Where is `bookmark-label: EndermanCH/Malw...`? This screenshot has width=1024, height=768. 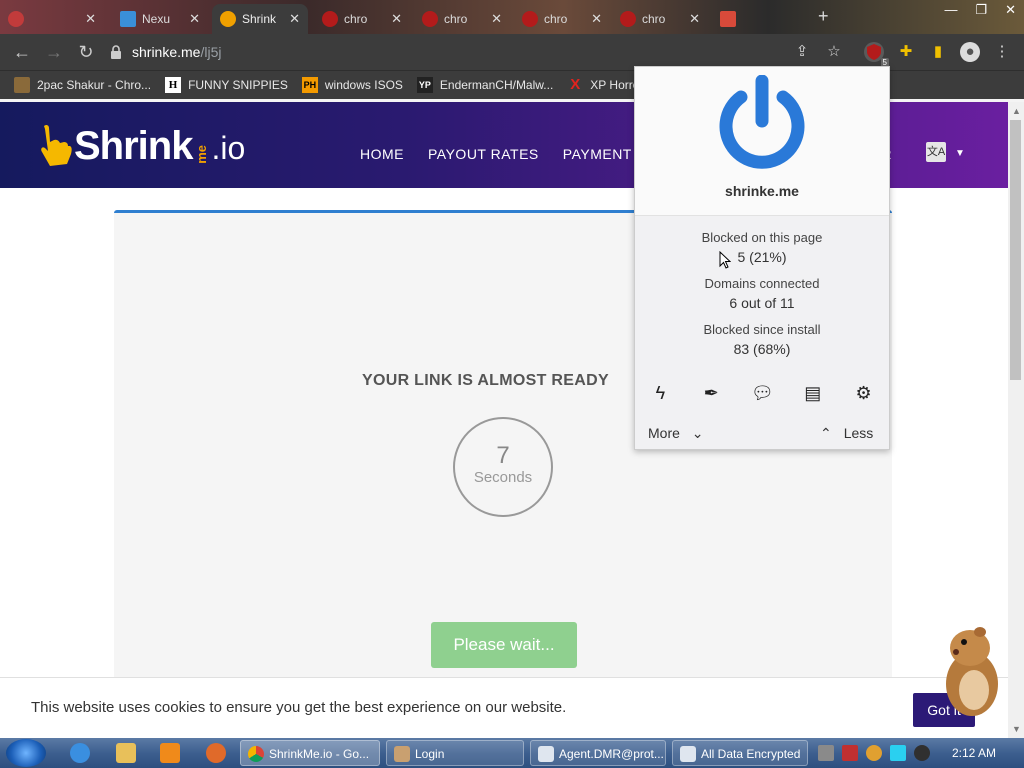
bookmark-label: EndermanCH/Malw... is located at coordinates (496, 85).